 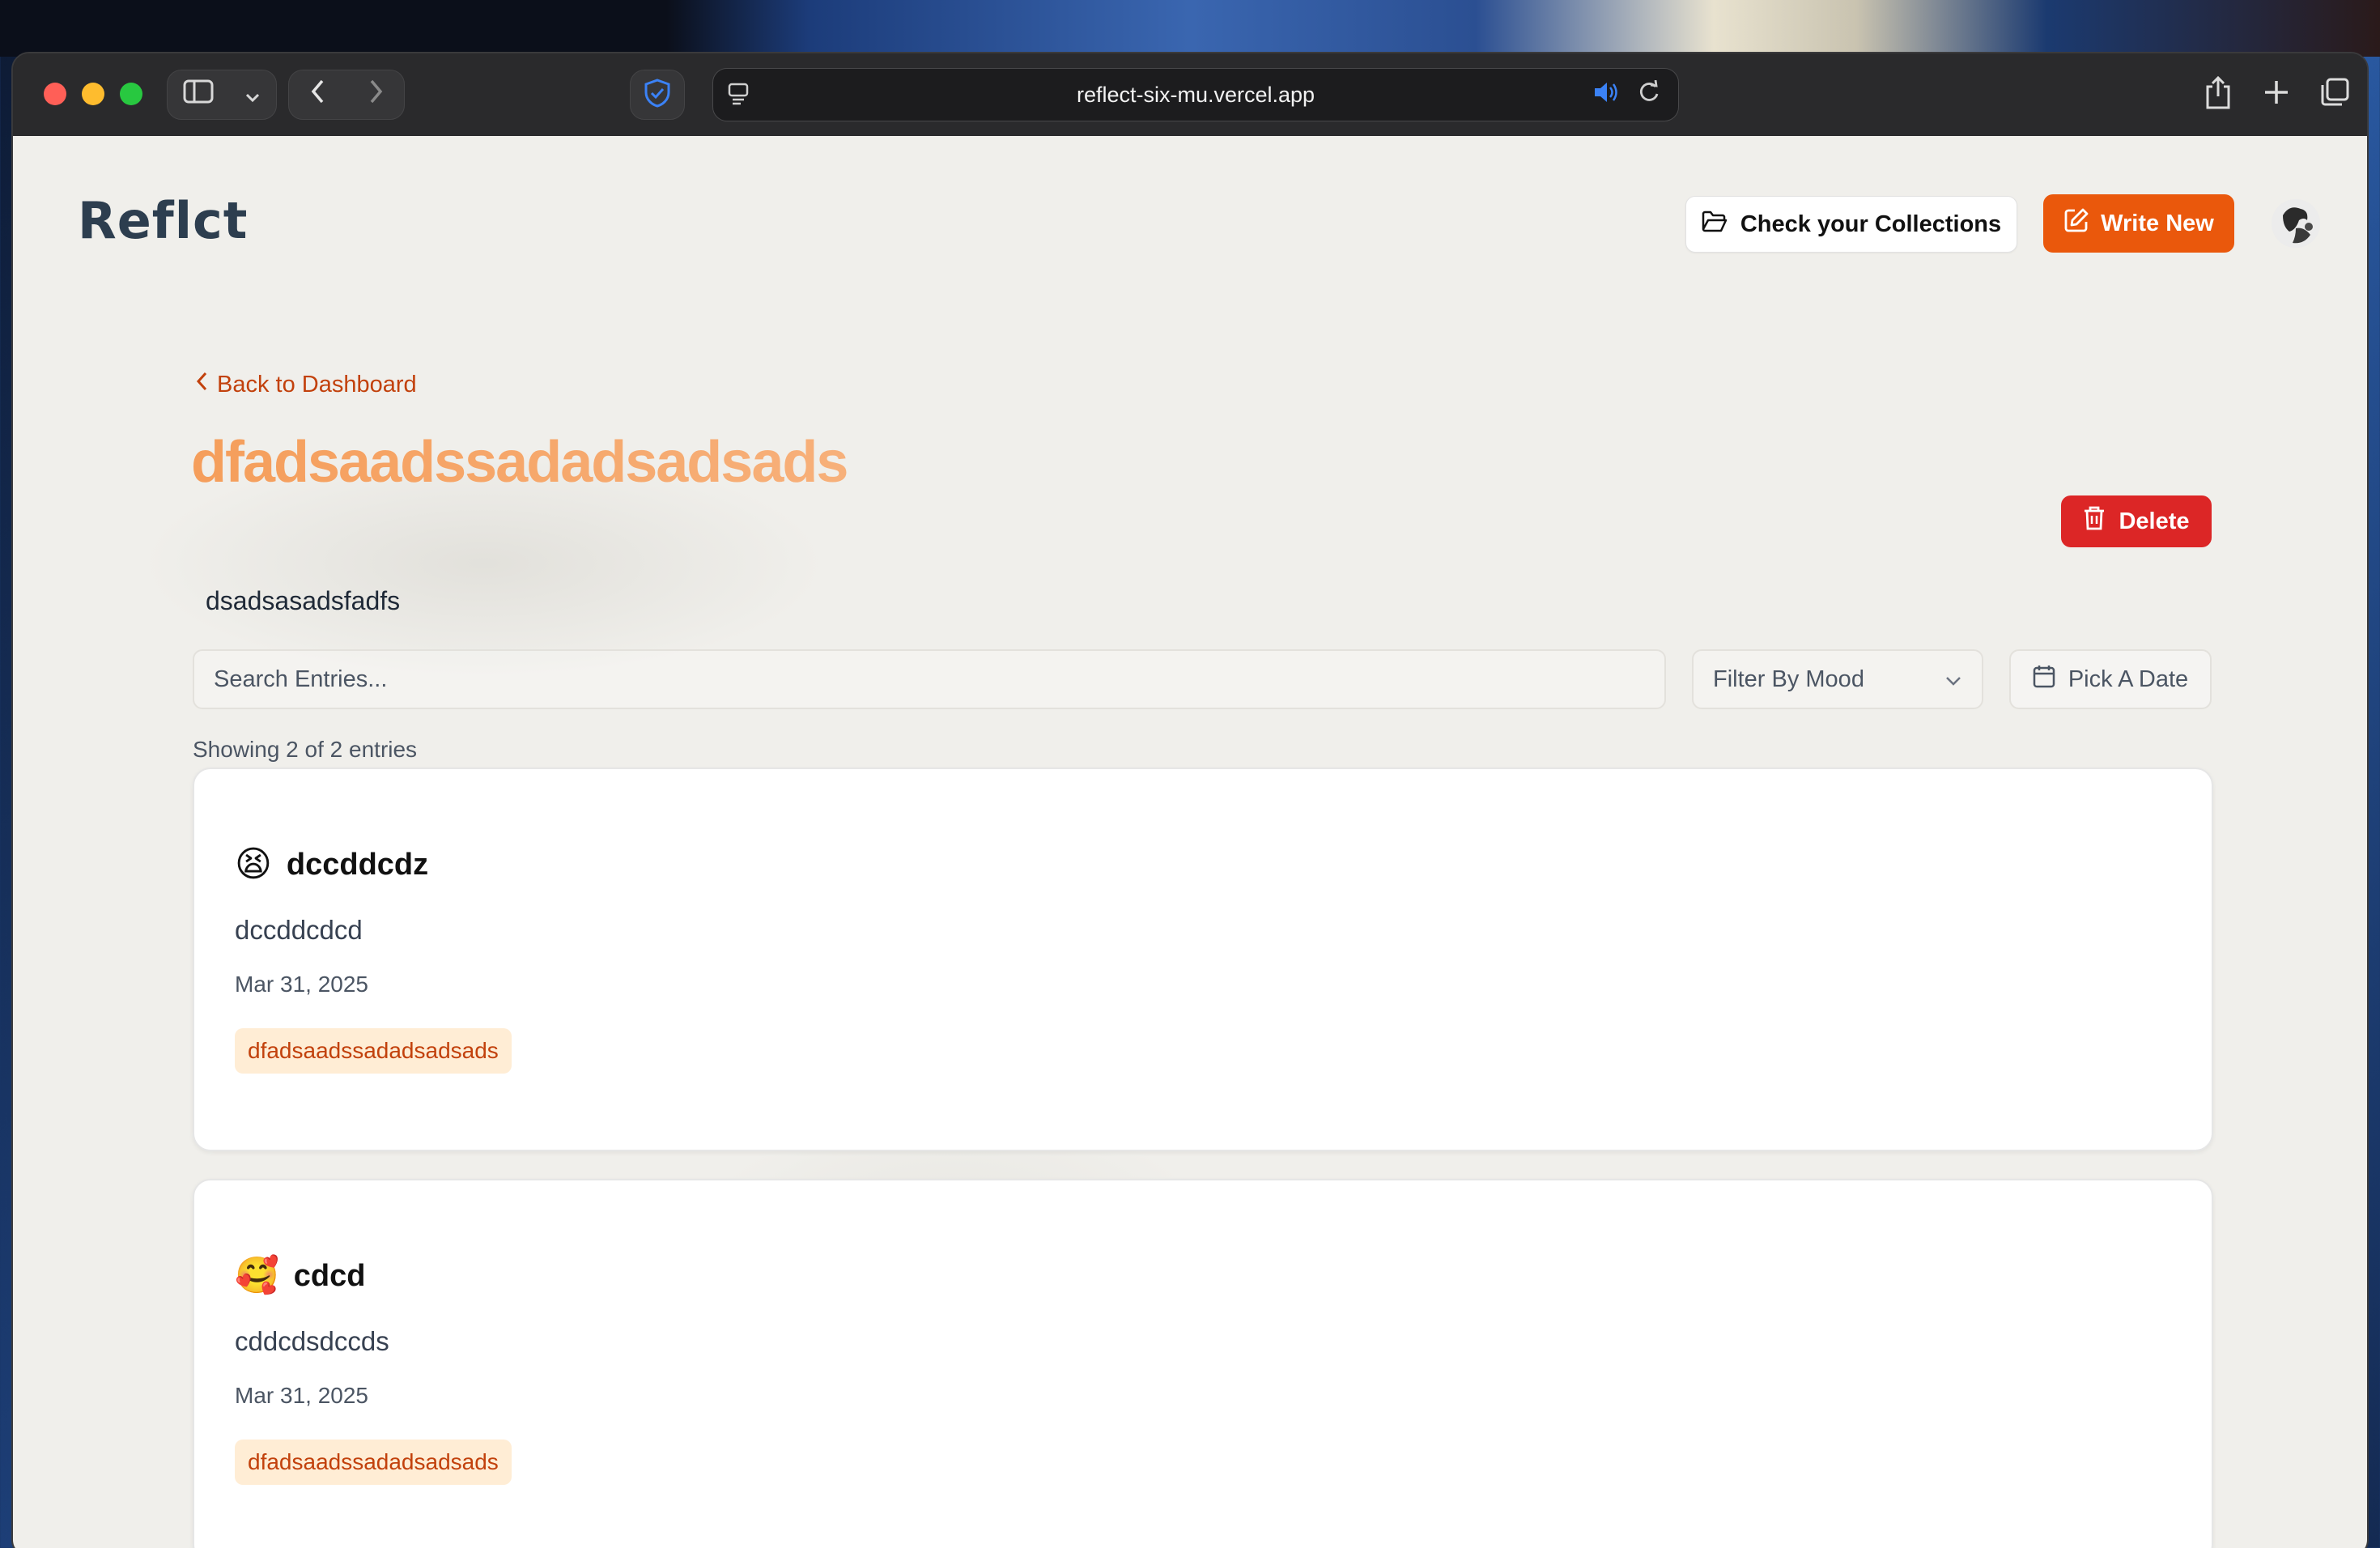 I want to click on window-controls, so click(x=93, y=94).